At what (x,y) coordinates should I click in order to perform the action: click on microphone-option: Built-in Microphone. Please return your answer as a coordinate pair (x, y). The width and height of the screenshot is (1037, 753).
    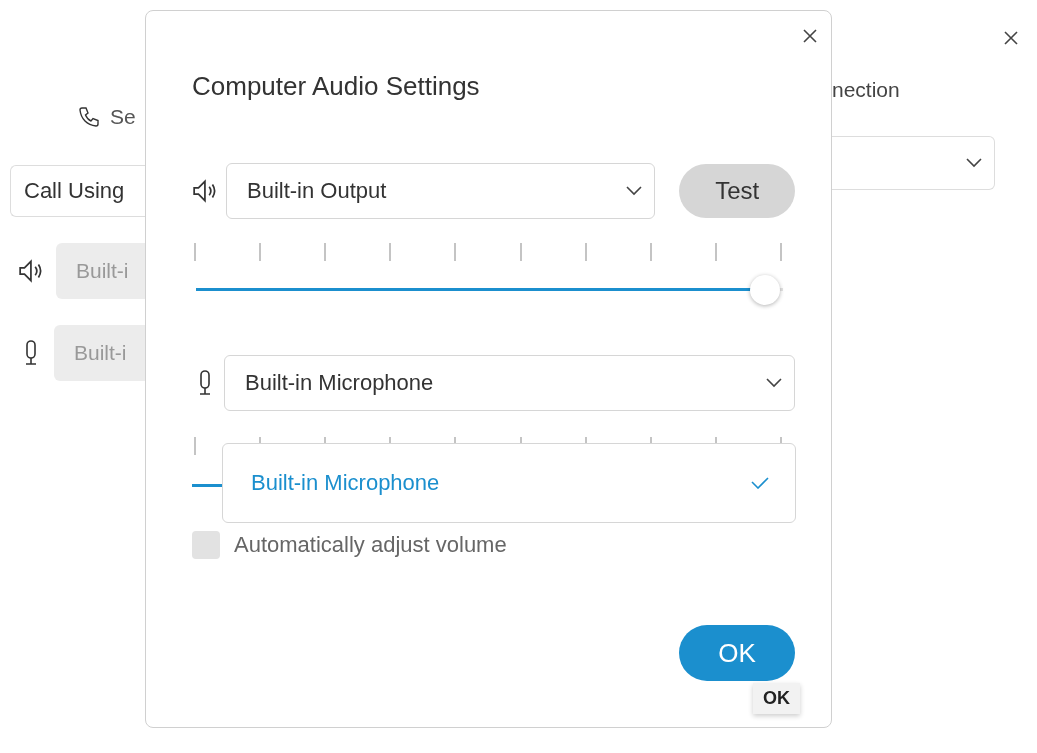
    Looking at the image, I should click on (509, 483).